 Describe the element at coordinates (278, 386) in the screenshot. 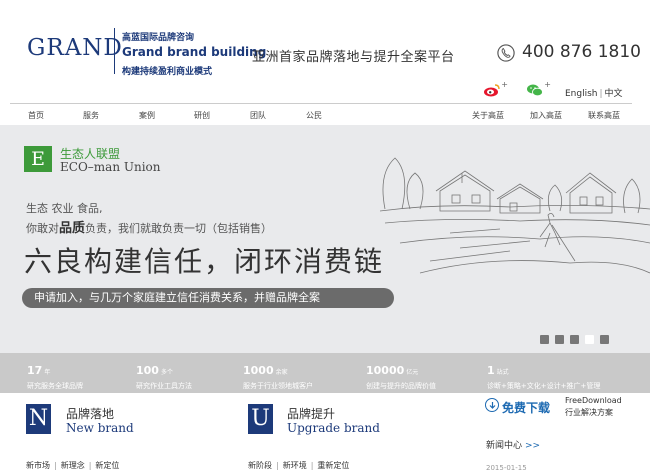

I see `stat-description: 服务于行业领地城客户` at that location.